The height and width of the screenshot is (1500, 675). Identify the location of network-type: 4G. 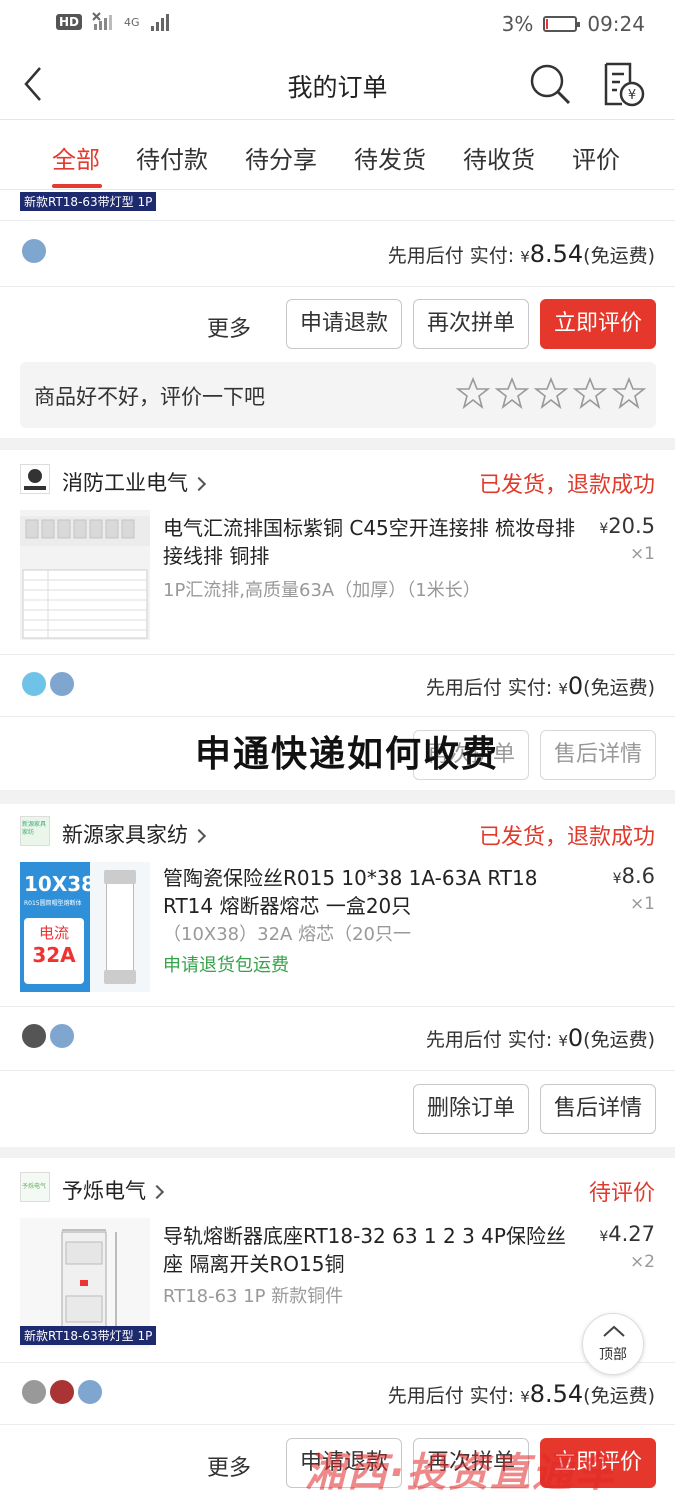
(132, 22).